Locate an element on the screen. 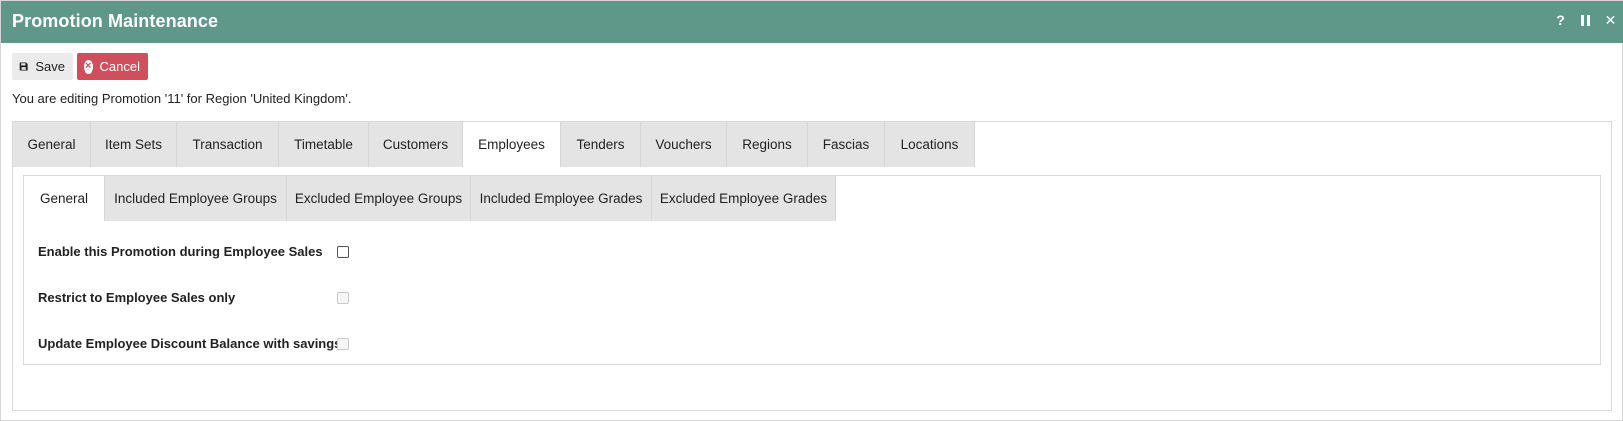 This screenshot has width=1623, height=421. window-title: Promotion Maintenance is located at coordinates (115, 21).